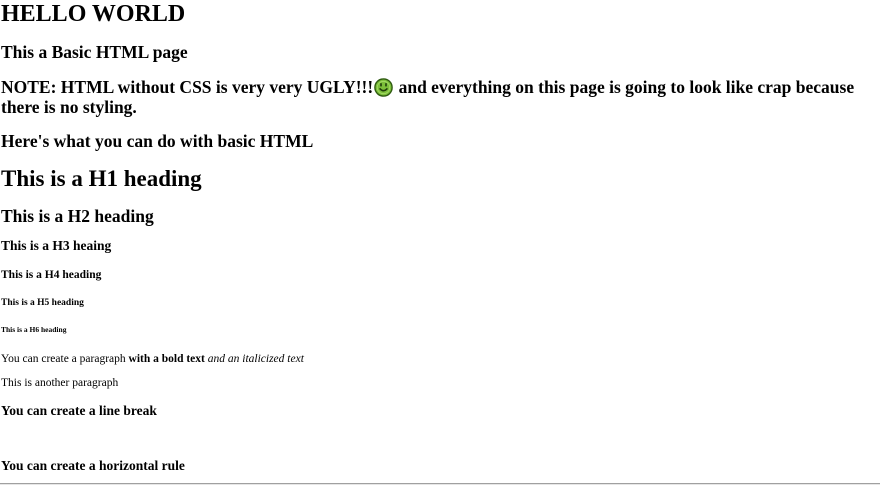  I want to click on h3-heading: This is a H3 heaing, so click(56, 245).